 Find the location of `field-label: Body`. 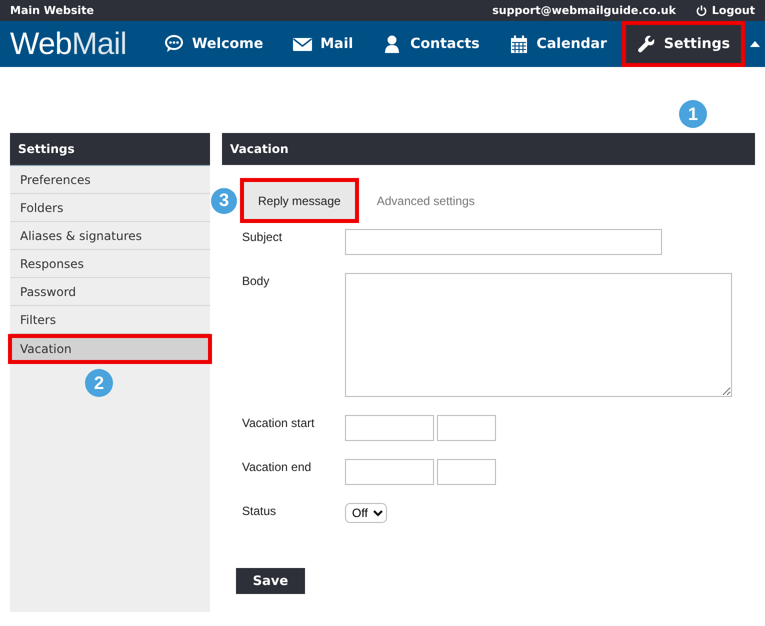

field-label: Body is located at coordinates (256, 281).